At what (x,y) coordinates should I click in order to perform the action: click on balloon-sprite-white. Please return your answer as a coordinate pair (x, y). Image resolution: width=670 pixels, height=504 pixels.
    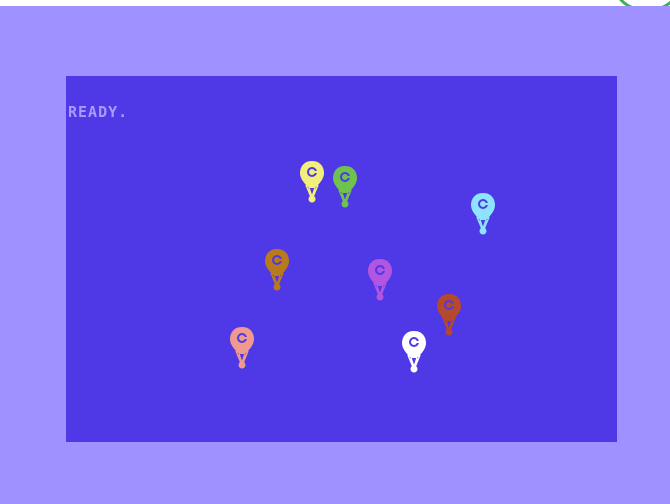
    Looking at the image, I should click on (414, 352).